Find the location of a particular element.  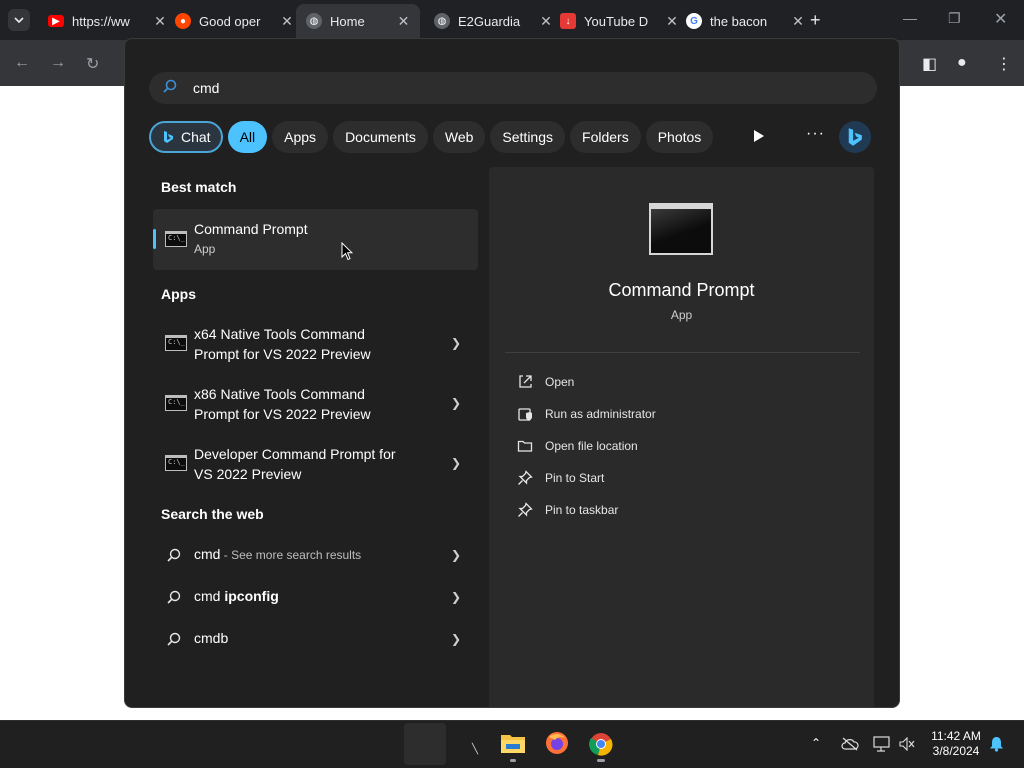

bing-icon is located at coordinates (855, 137).